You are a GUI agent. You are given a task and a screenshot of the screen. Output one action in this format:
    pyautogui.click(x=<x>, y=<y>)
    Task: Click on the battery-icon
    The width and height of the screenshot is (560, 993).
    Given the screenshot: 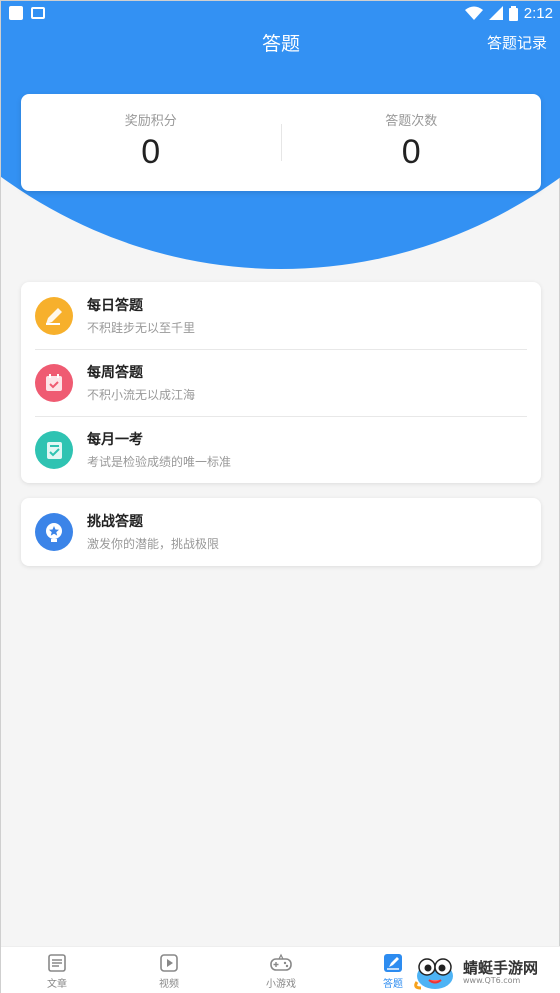 What is the action you would take?
    pyautogui.click(x=513, y=13)
    